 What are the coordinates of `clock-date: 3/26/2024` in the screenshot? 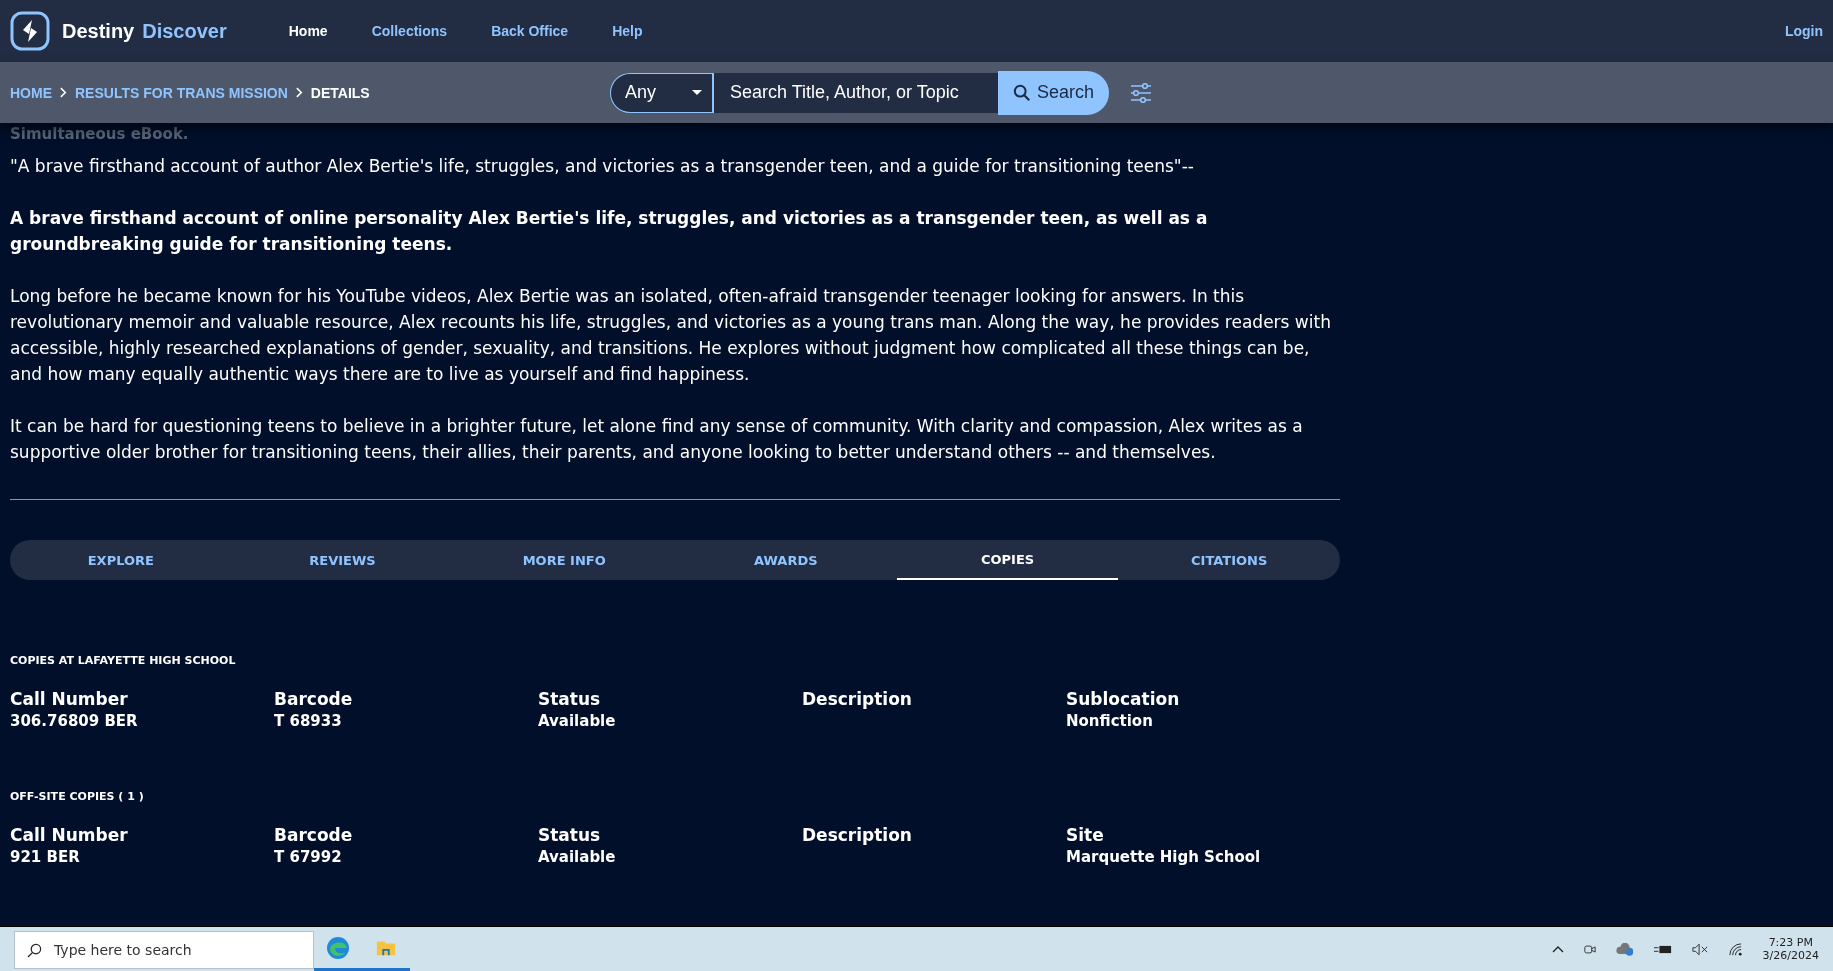 It's located at (1790, 955).